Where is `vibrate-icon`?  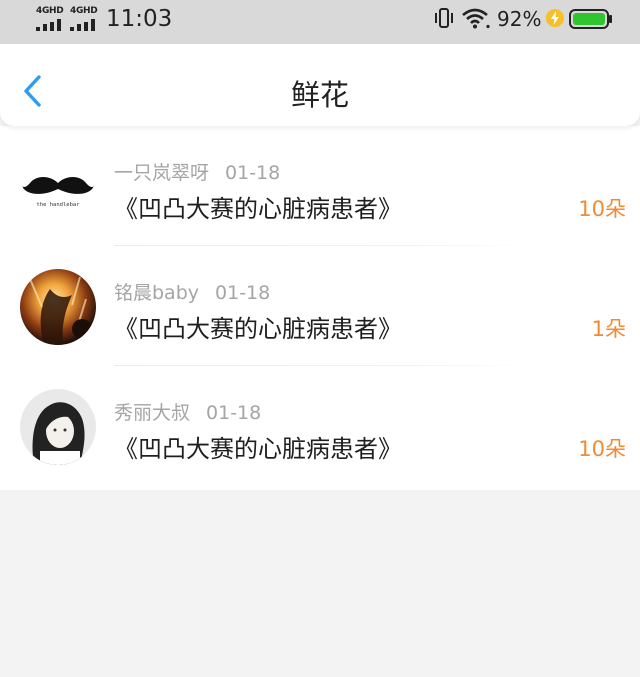 vibrate-icon is located at coordinates (444, 18).